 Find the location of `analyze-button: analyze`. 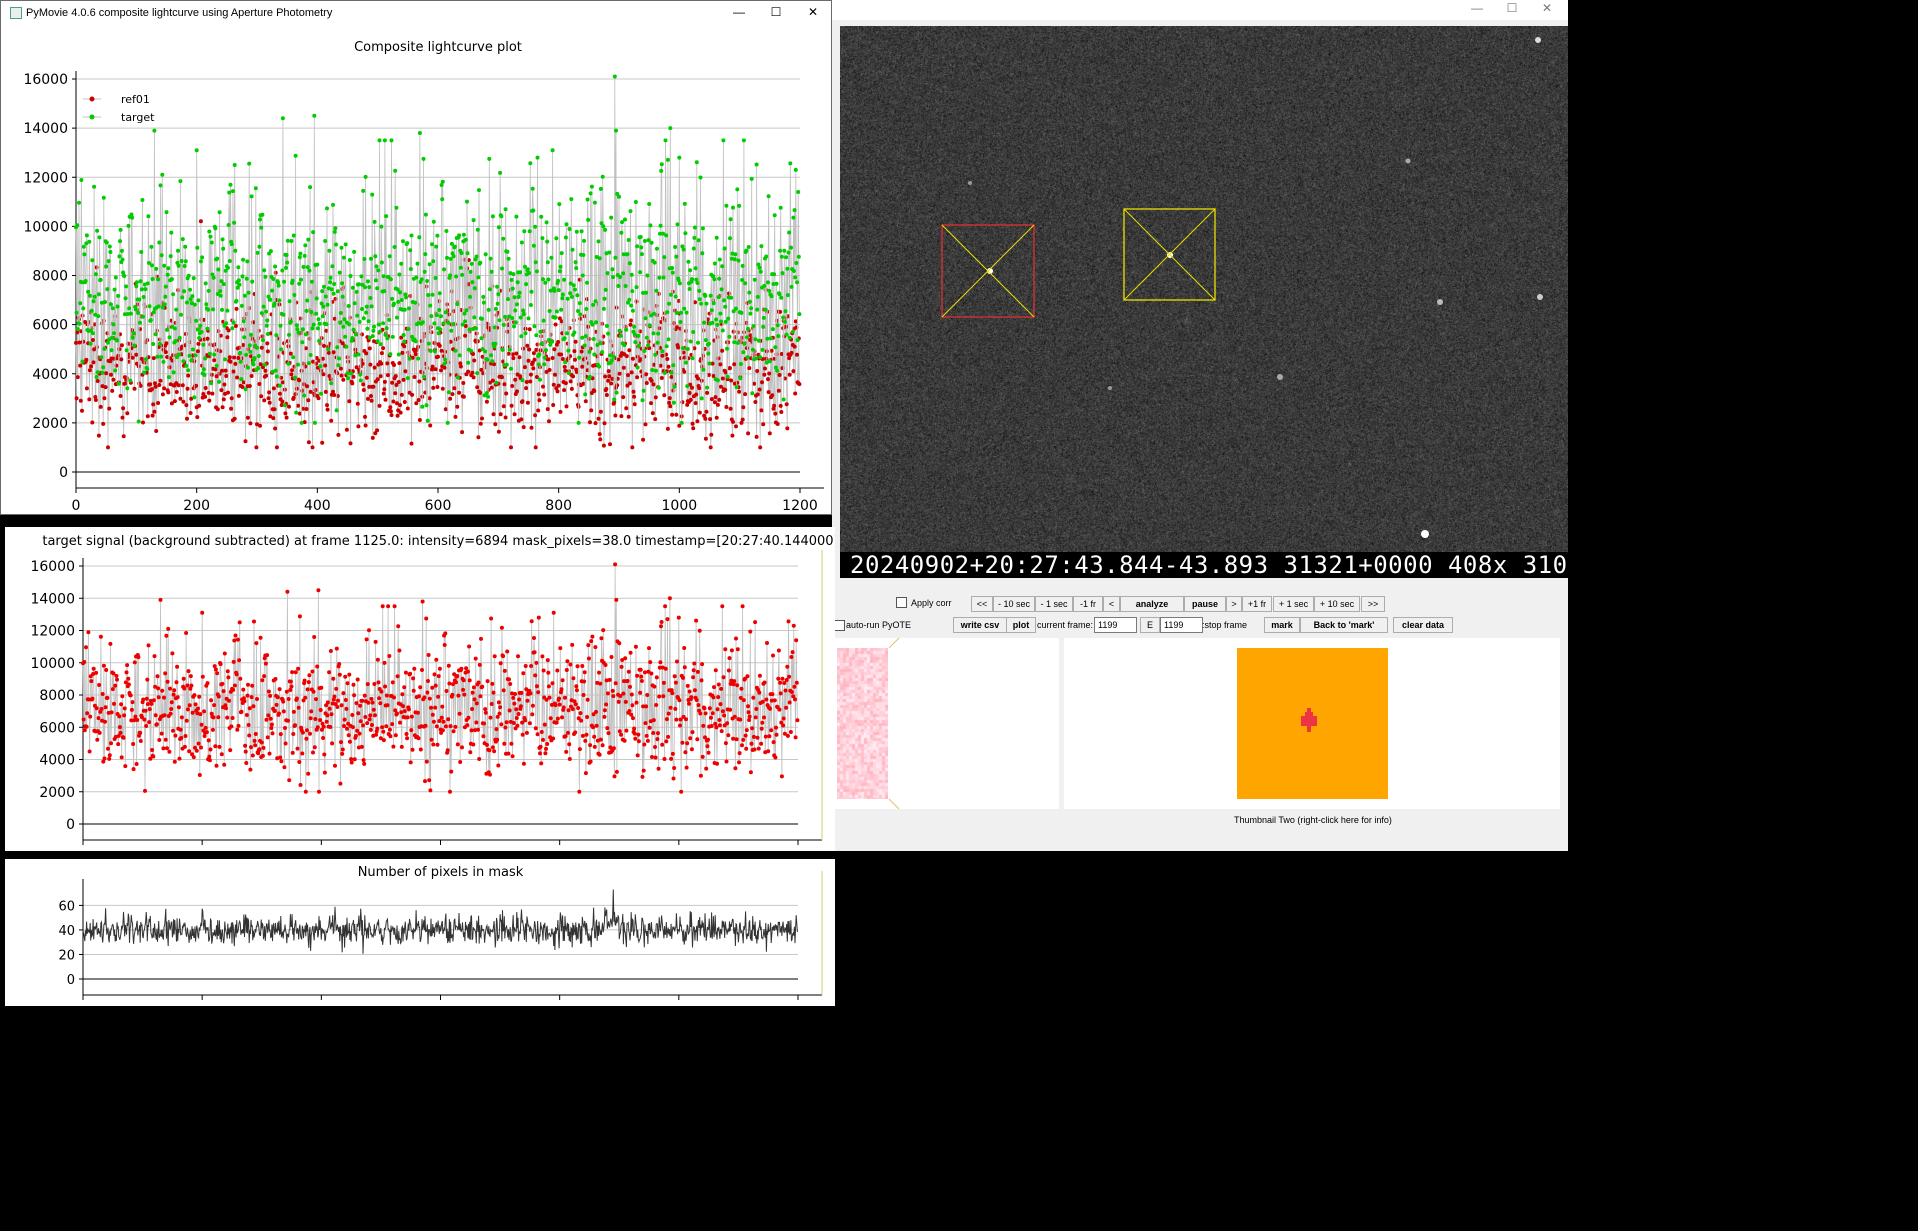

analyze-button: analyze is located at coordinates (1152, 604).